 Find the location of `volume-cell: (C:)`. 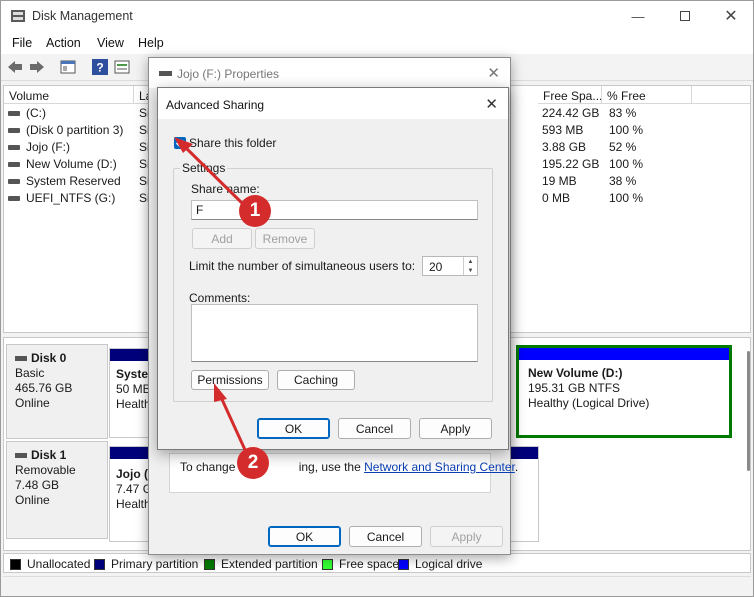

volume-cell: (C:) is located at coordinates (27, 113).